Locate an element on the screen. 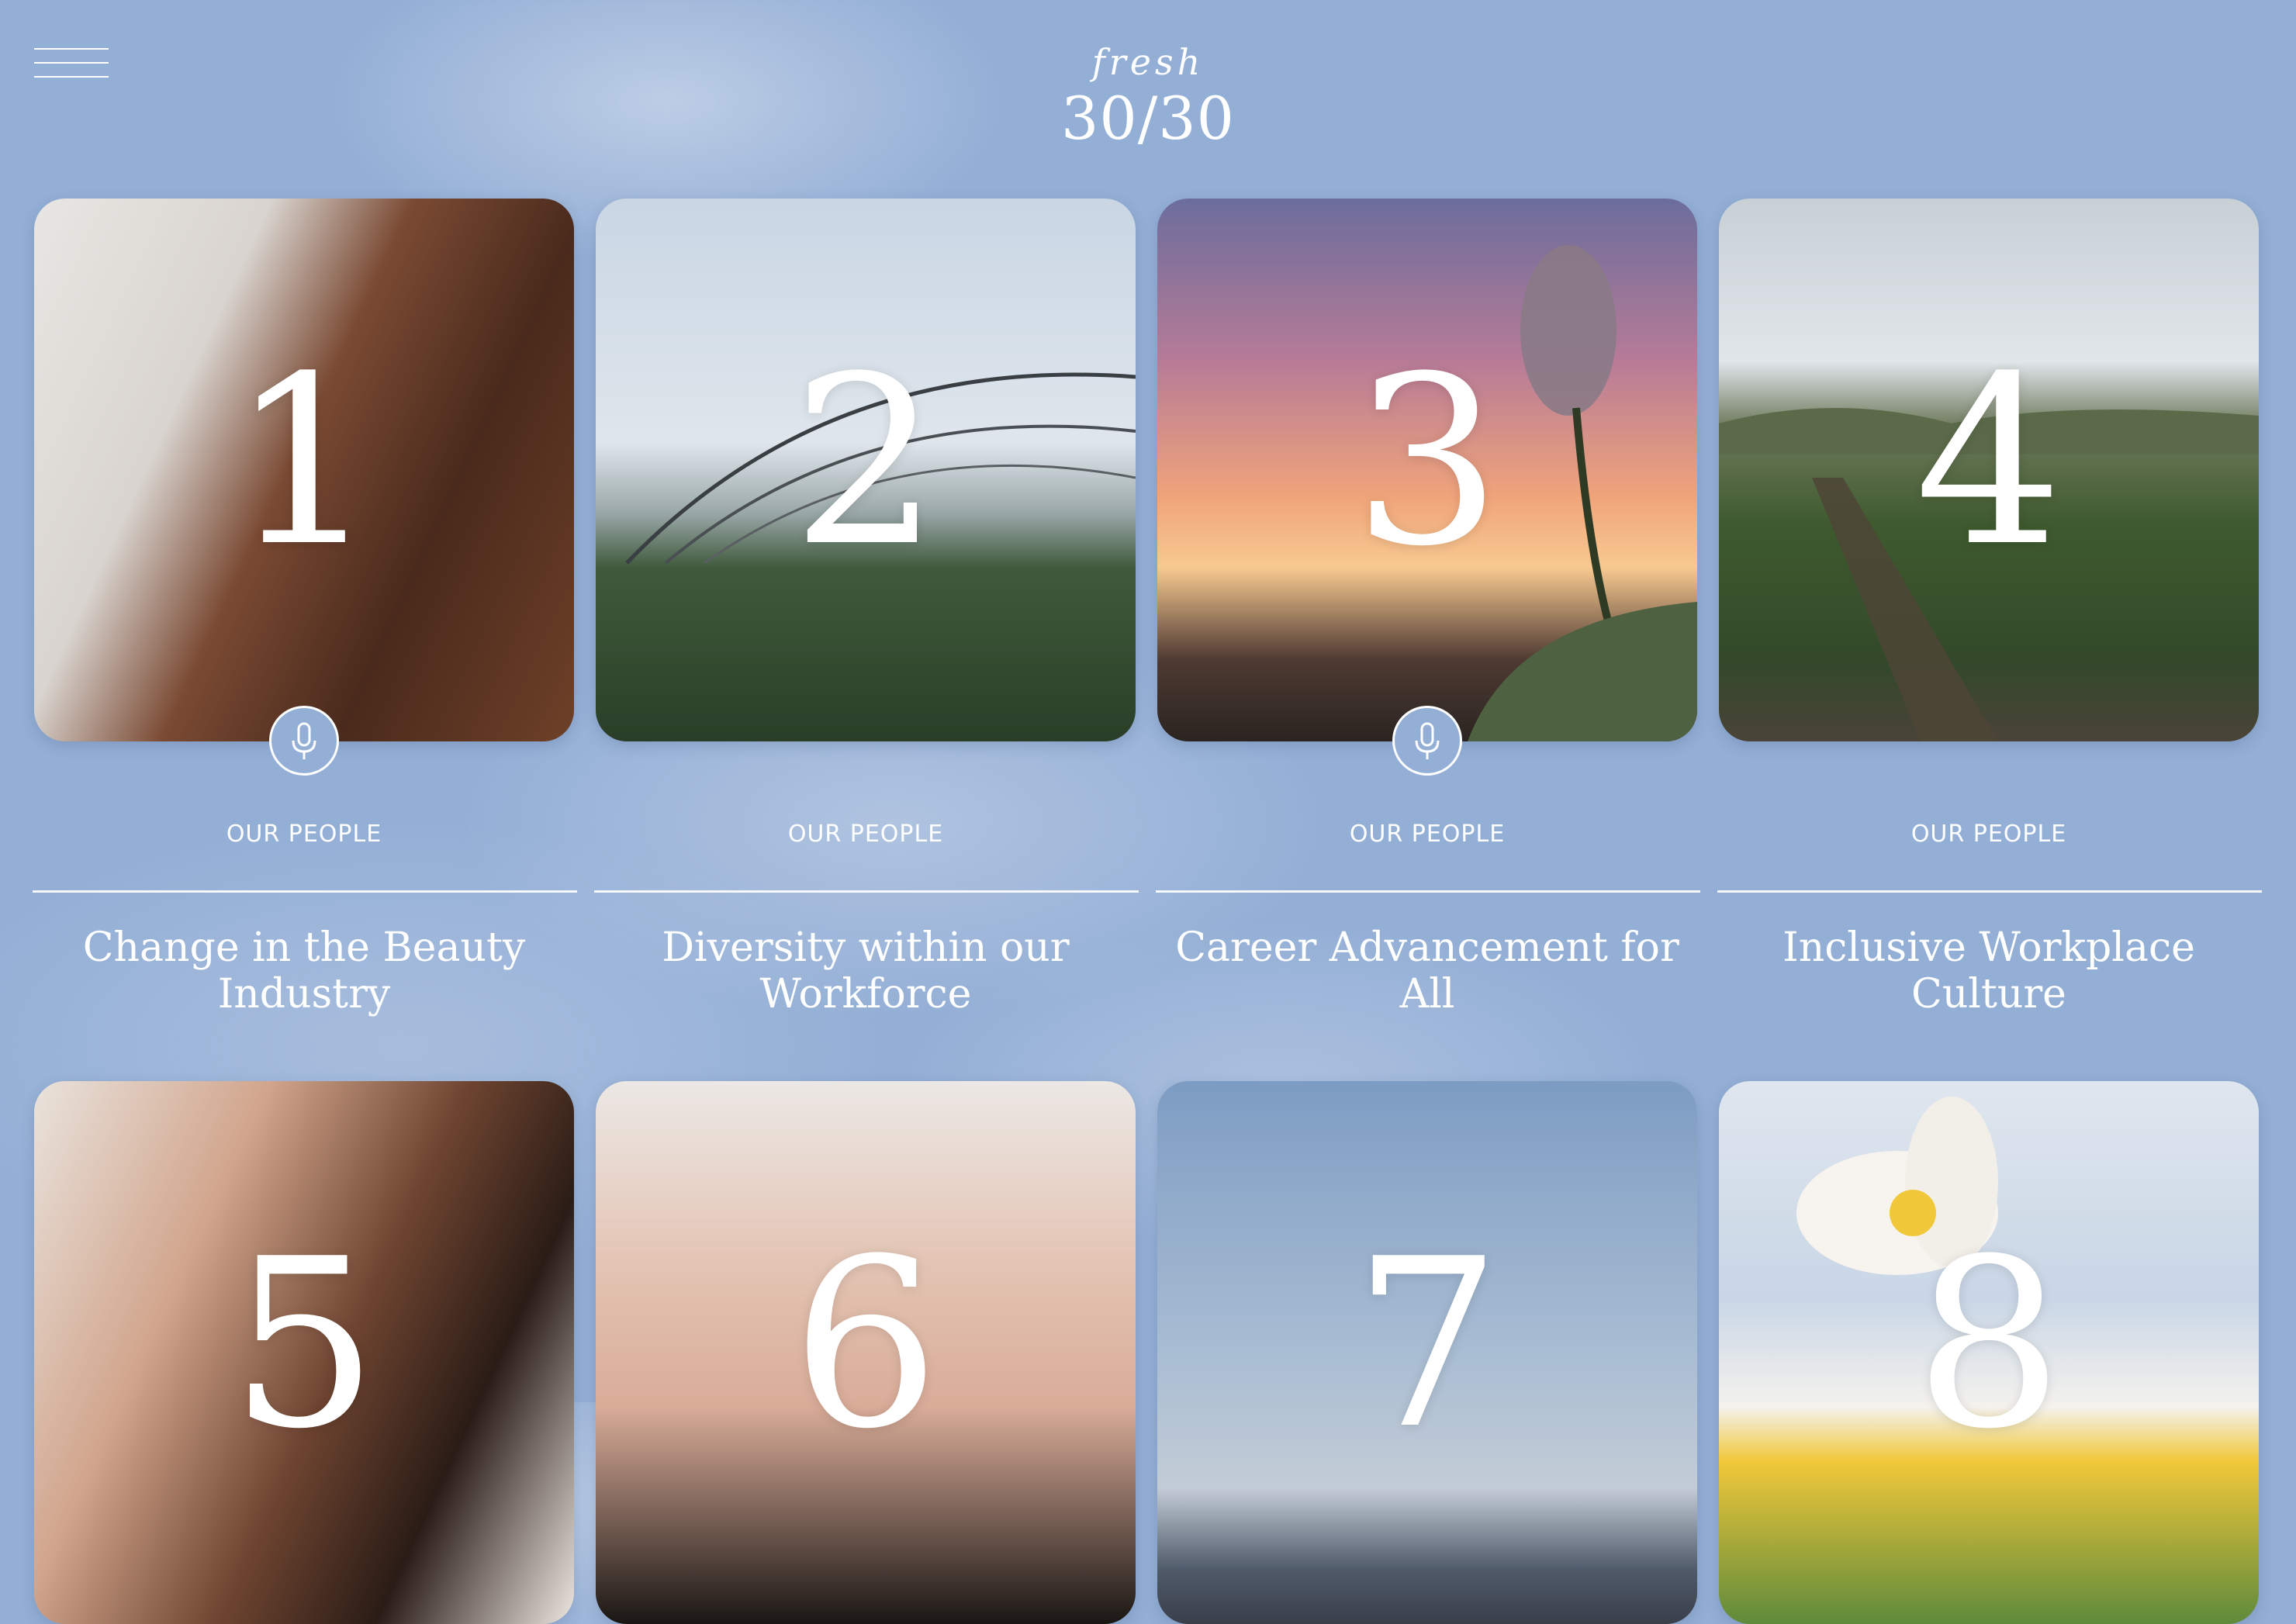  card-number: 3 is located at coordinates (1427, 462).